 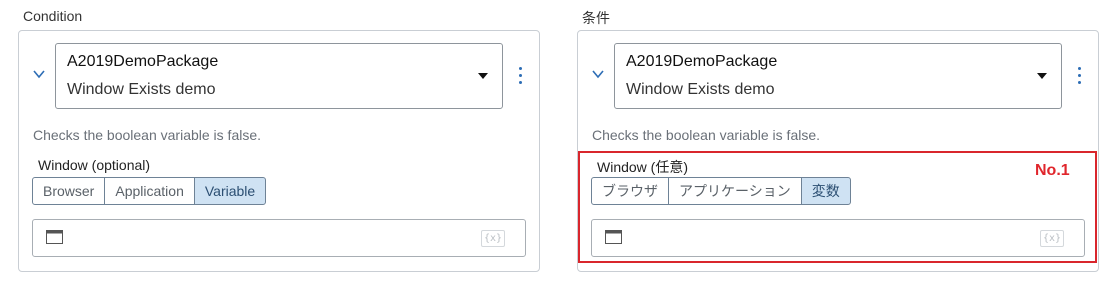 I want to click on option-application: Application, so click(x=149, y=191).